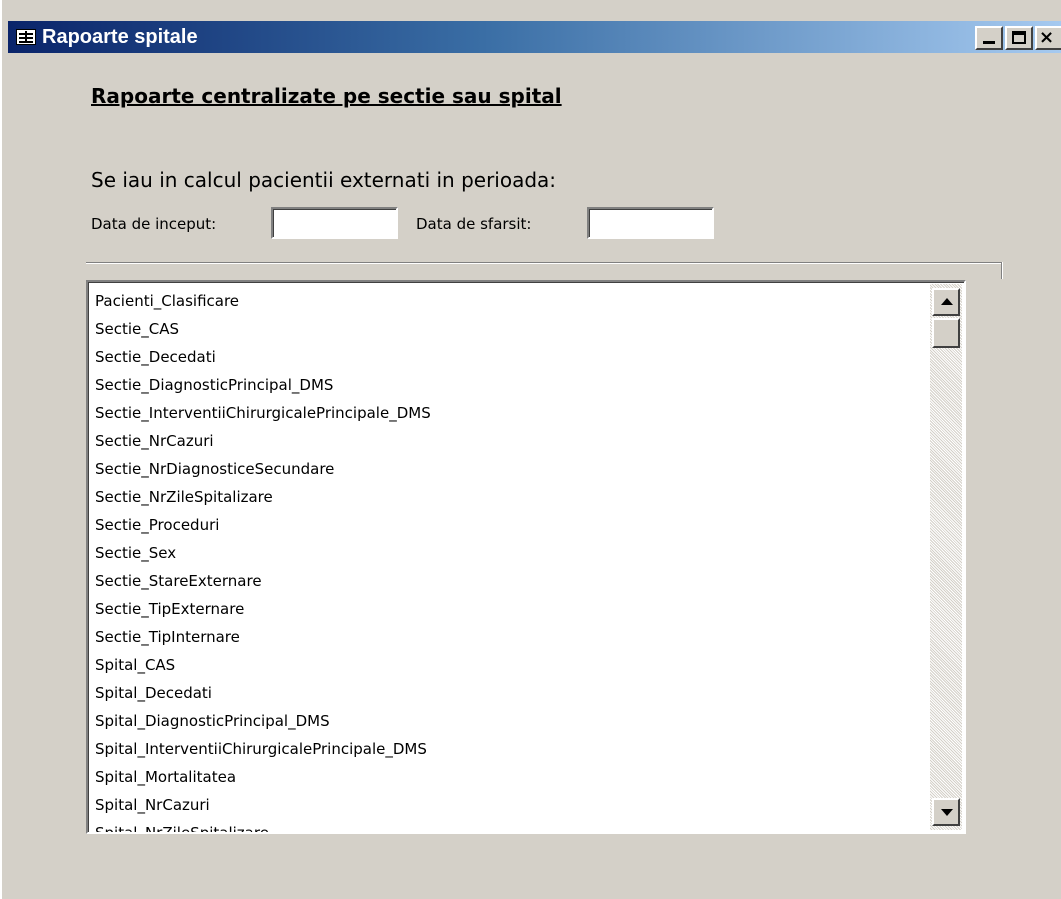  What do you see at coordinates (263, 825) in the screenshot?
I see `list-item: Spital_NrZileSpitalizare` at bounding box center [263, 825].